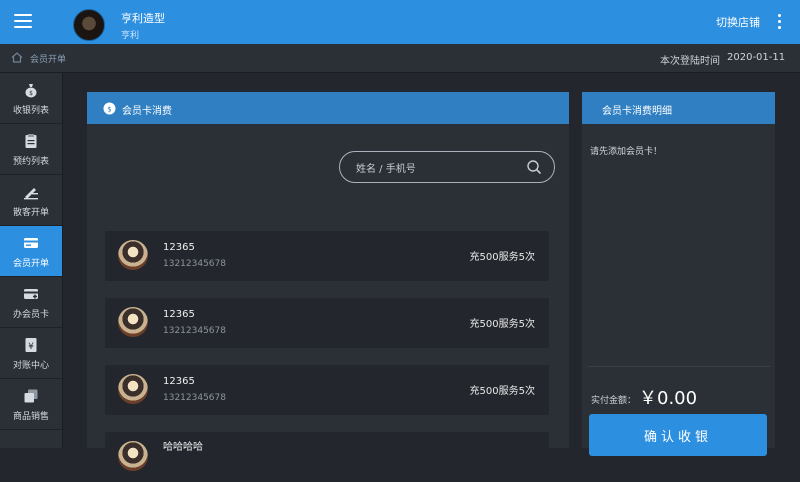 The width and height of the screenshot is (800, 482). Describe the element at coordinates (31, 404) in the screenshot. I see `sidebar-item-product-sales: 商品销售` at that location.